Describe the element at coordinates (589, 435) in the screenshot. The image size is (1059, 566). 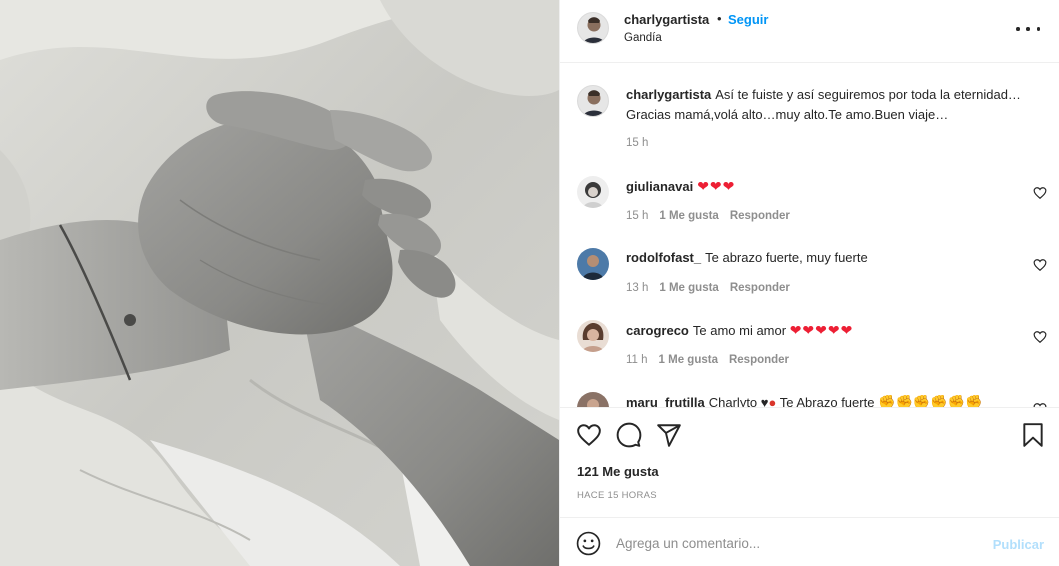
I see `heart-icon` at that location.